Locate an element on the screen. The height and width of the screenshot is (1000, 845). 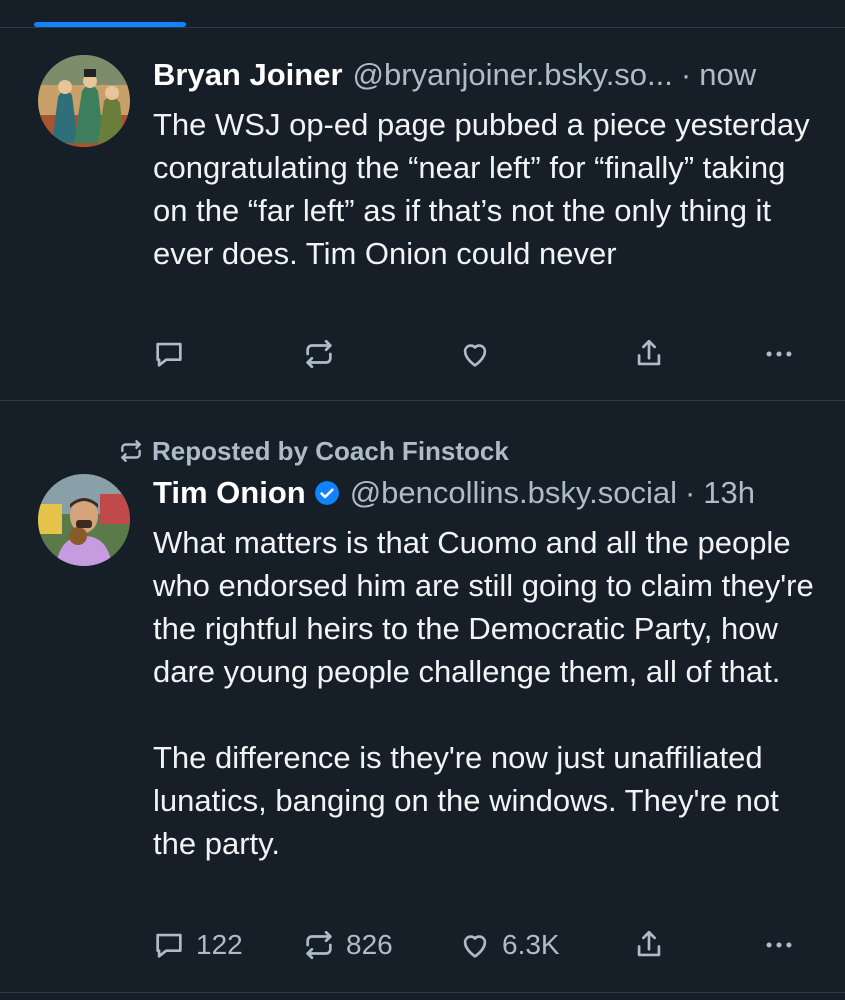
author-name: Tim Onion is located at coordinates (229, 493).